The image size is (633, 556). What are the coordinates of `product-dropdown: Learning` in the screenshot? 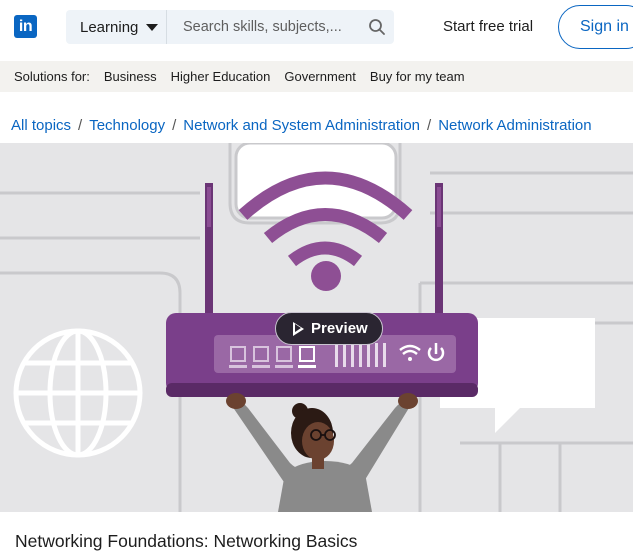 It's located at (116, 27).